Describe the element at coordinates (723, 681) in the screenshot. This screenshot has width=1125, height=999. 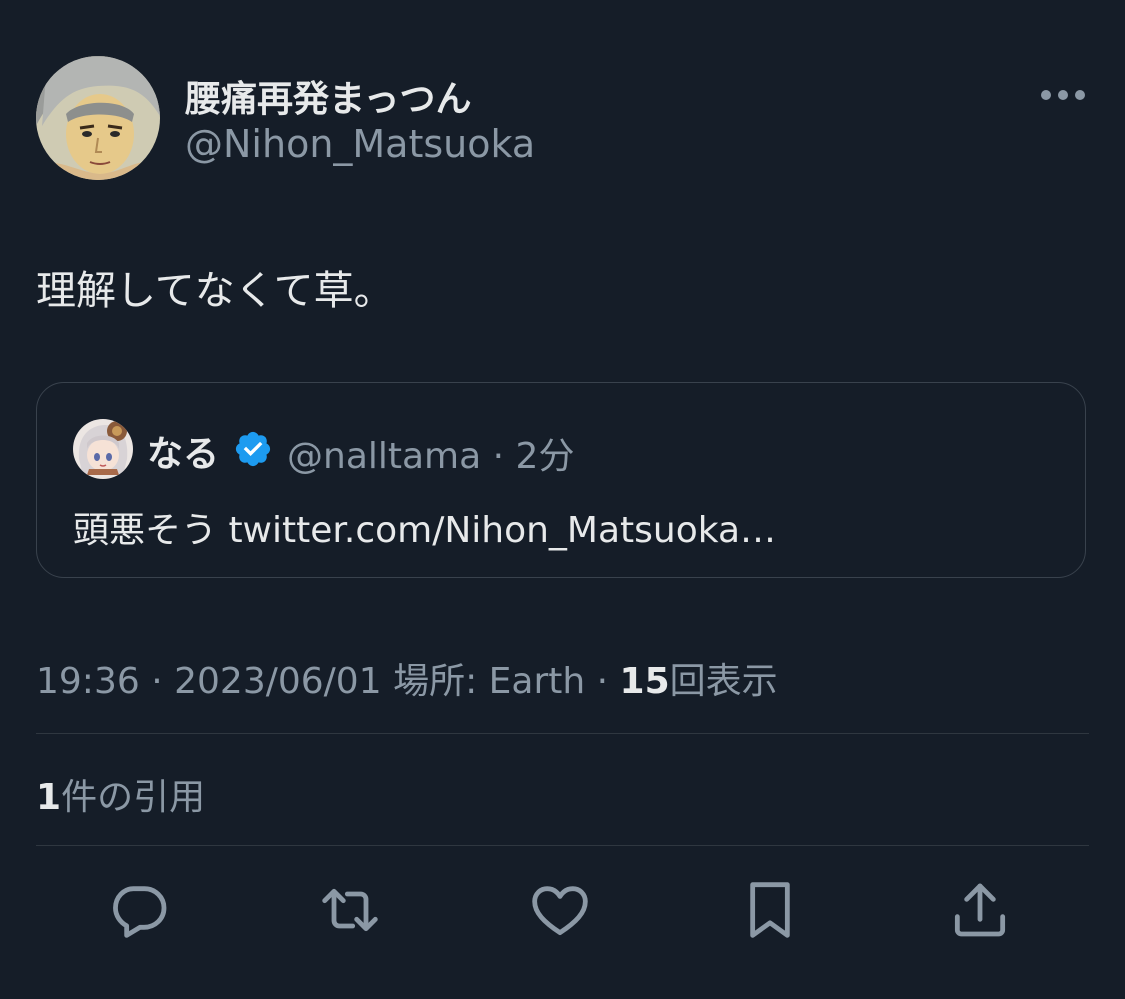
I see `views-label: 回表示` at that location.